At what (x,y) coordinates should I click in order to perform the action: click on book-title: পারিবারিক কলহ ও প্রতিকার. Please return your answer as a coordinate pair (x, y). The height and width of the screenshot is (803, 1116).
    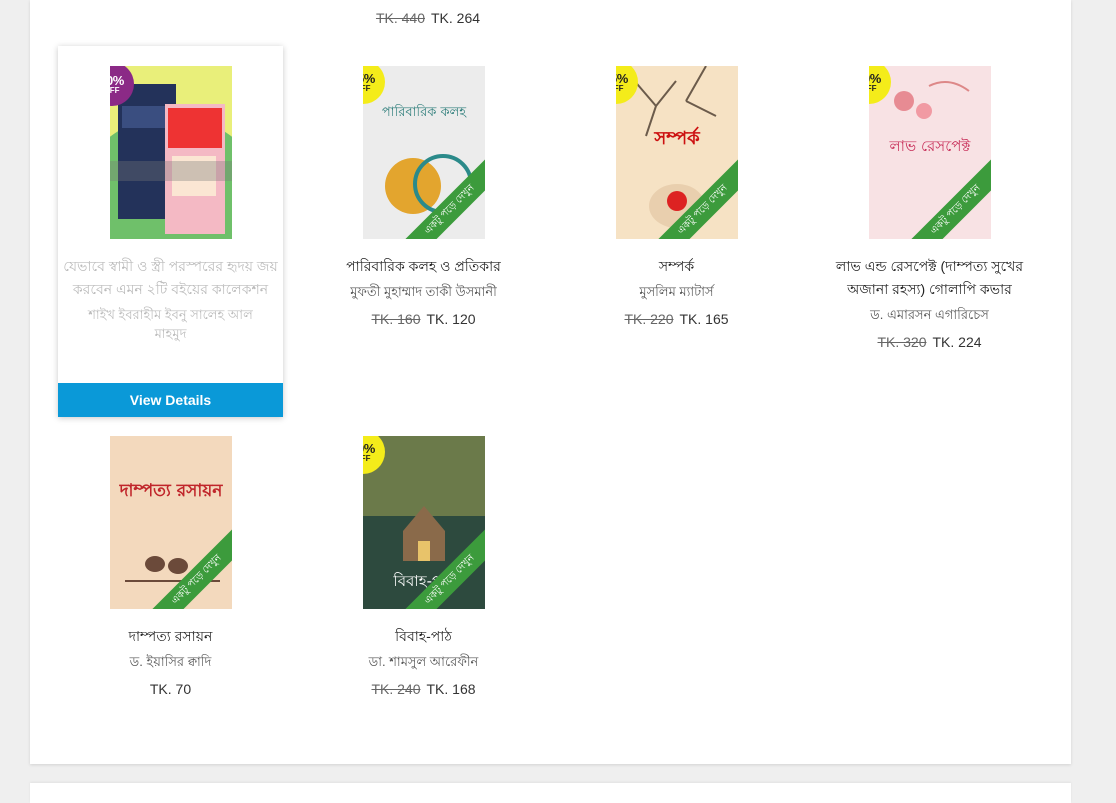
    Looking at the image, I should click on (423, 266).